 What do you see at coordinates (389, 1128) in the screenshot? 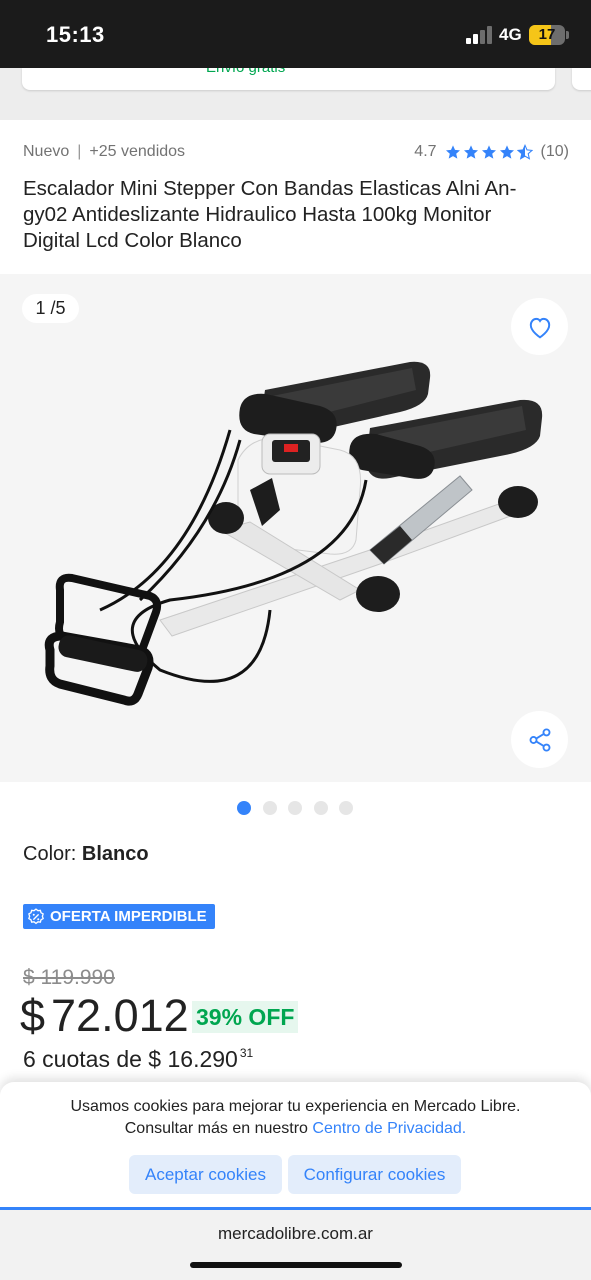
I see `privacy-center-link: Centro de Privacidad.` at bounding box center [389, 1128].